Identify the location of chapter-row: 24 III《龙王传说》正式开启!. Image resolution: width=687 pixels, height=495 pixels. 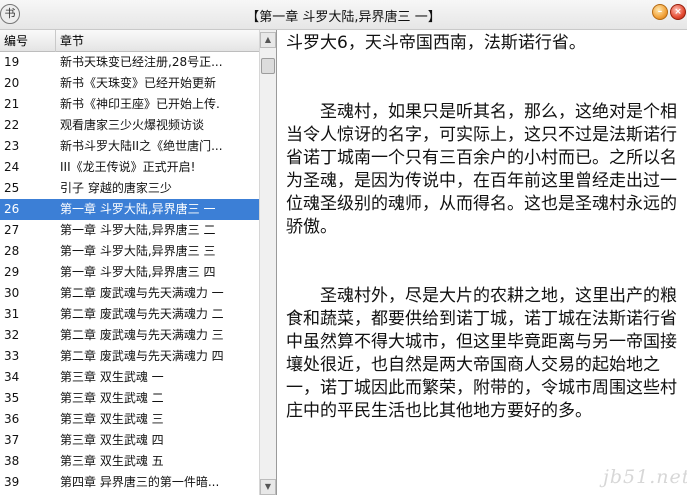
(129, 167).